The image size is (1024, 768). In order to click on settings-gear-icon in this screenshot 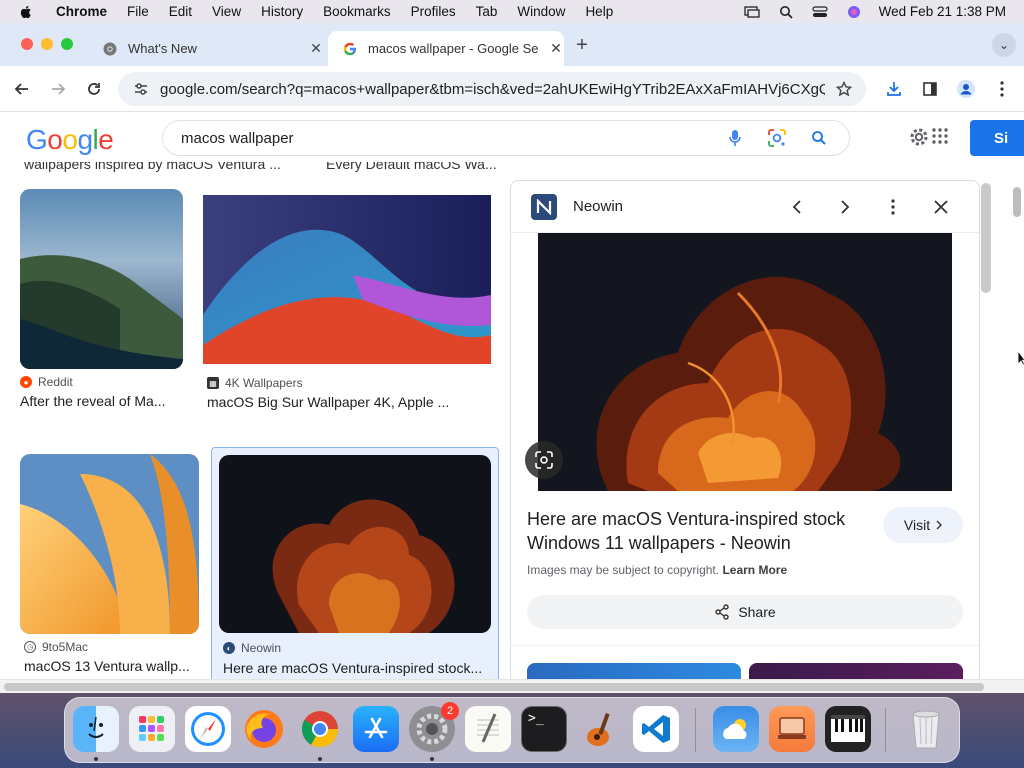, I will do `click(919, 137)`.